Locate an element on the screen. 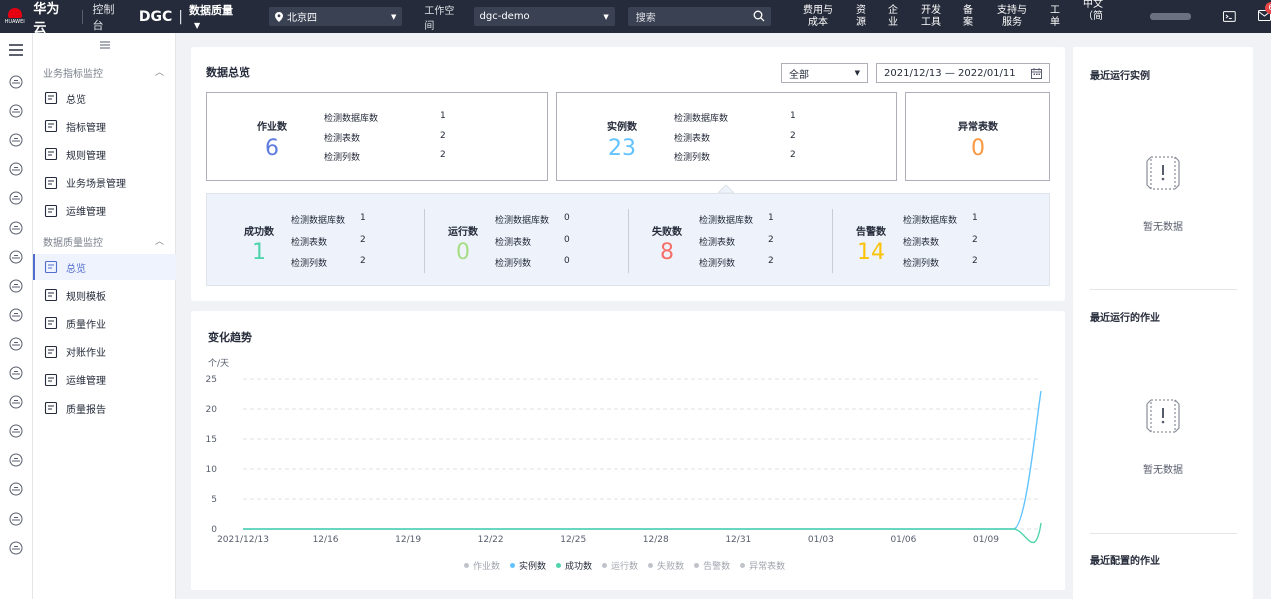 The height and width of the screenshot is (599, 1271). sidebar-item-label: 总览 is located at coordinates (76, 269).